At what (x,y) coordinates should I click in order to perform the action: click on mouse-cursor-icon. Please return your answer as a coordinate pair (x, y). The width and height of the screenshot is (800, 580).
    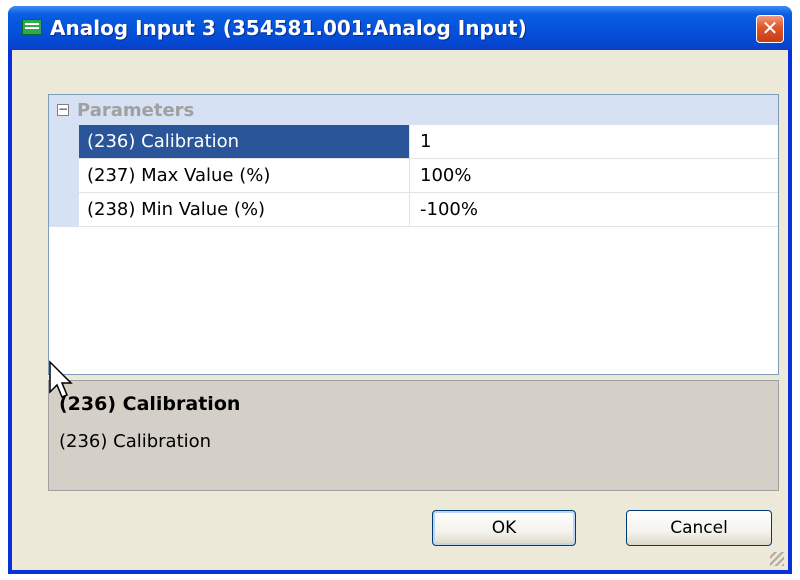
    Looking at the image, I should click on (61, 379).